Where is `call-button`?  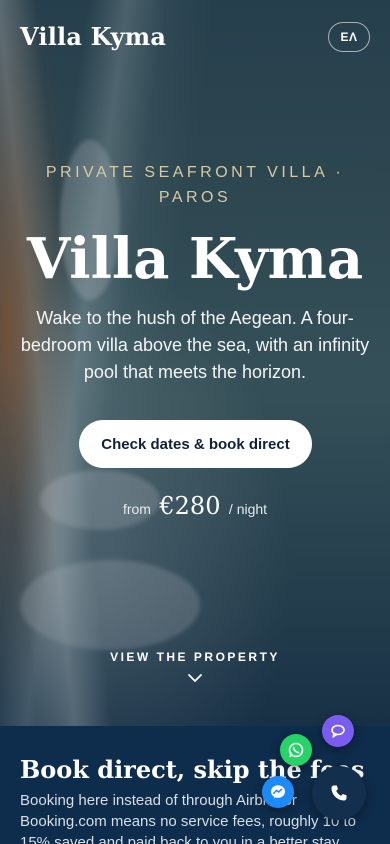
call-button is located at coordinates (339, 793).